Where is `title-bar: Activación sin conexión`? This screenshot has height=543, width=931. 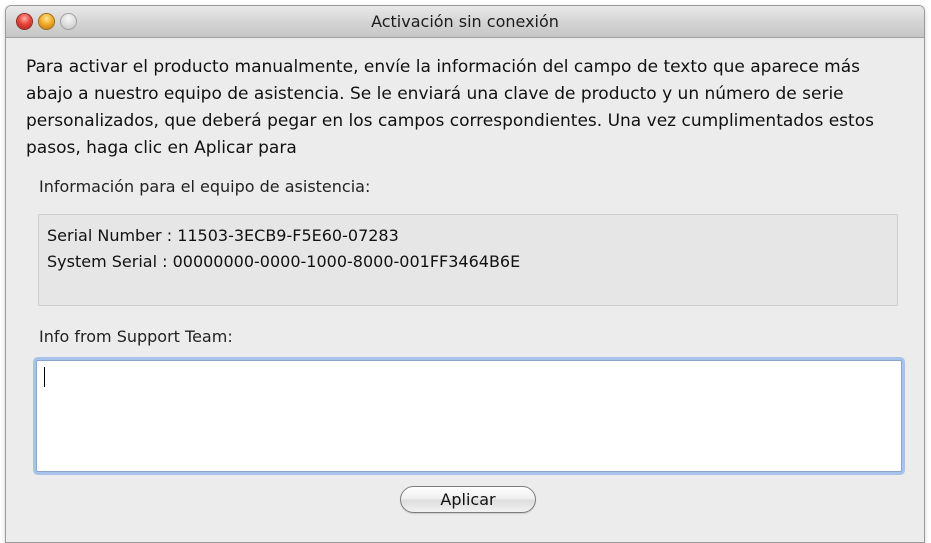 title-bar: Activación sin conexión is located at coordinates (465, 22).